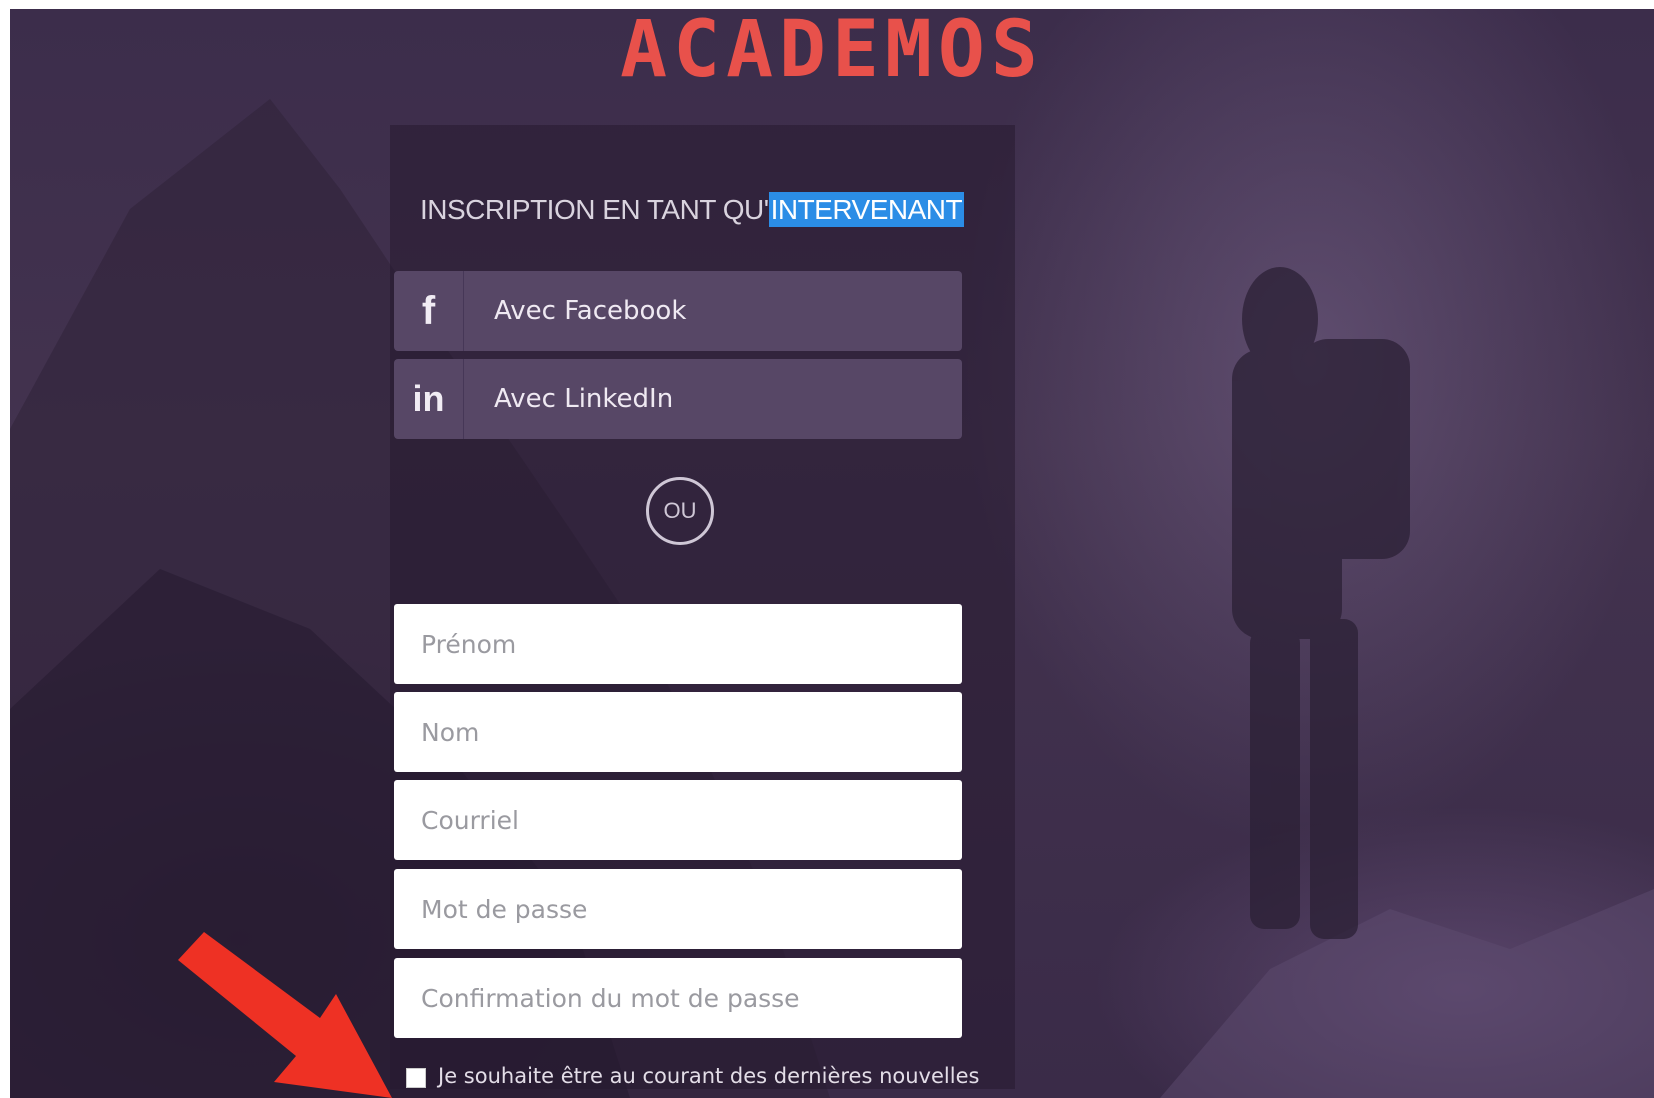 This screenshot has width=1654, height=1098. What do you see at coordinates (678, 820) in the screenshot?
I see `email-input` at bounding box center [678, 820].